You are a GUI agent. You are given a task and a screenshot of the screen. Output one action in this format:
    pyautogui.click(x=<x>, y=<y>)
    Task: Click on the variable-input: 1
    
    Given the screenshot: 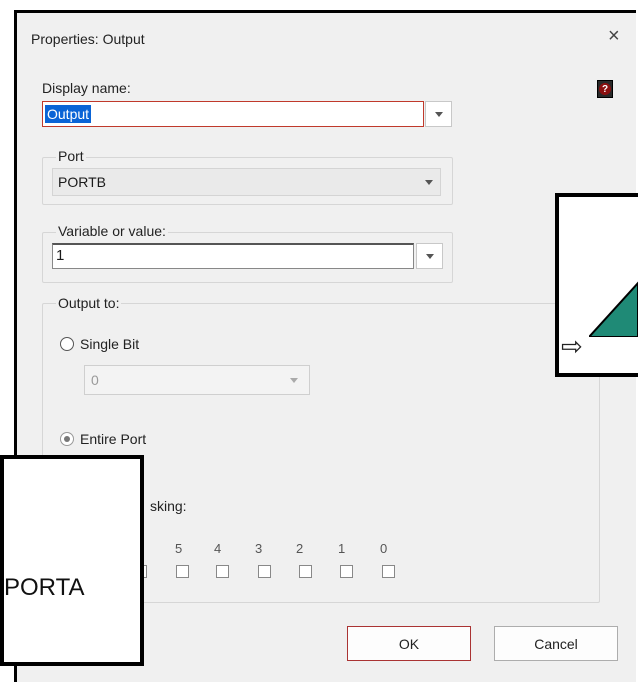 What is the action you would take?
    pyautogui.click(x=233, y=256)
    